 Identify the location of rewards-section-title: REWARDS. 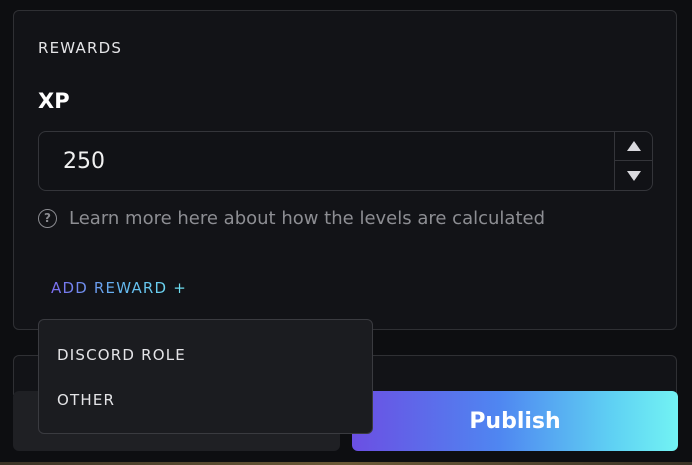
(80, 48).